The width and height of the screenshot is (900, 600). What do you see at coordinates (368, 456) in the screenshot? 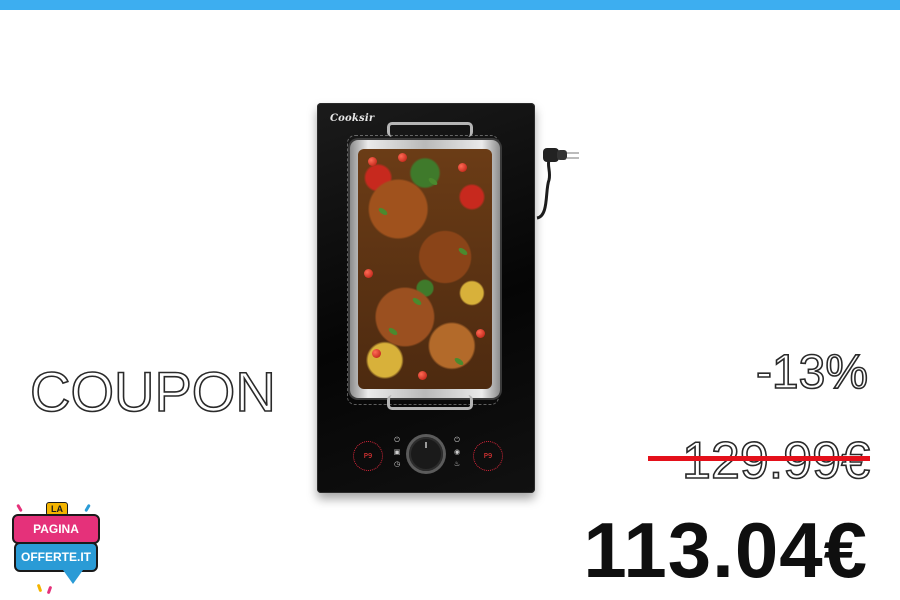
I see `power-display-left: P9` at bounding box center [368, 456].